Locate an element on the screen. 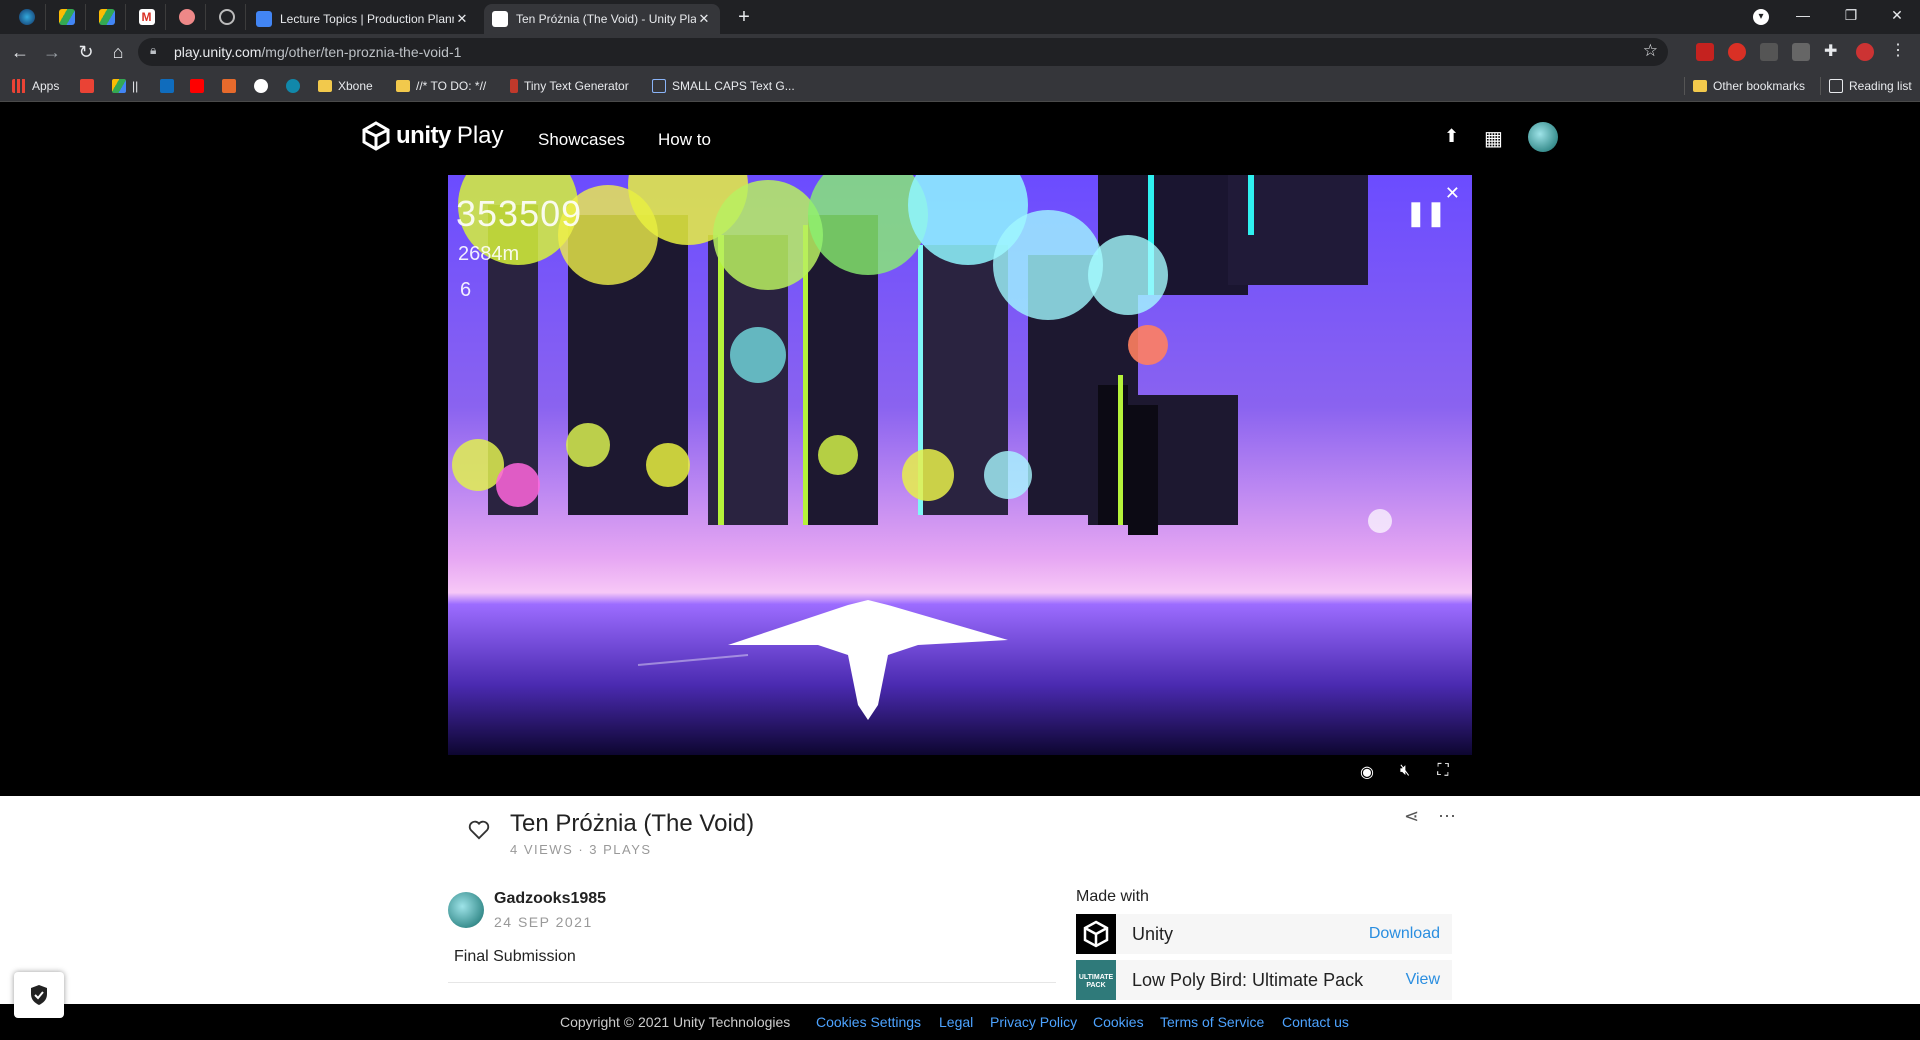 The height and width of the screenshot is (1040, 1920). pinned-tab: M is located at coordinates (147, 17).